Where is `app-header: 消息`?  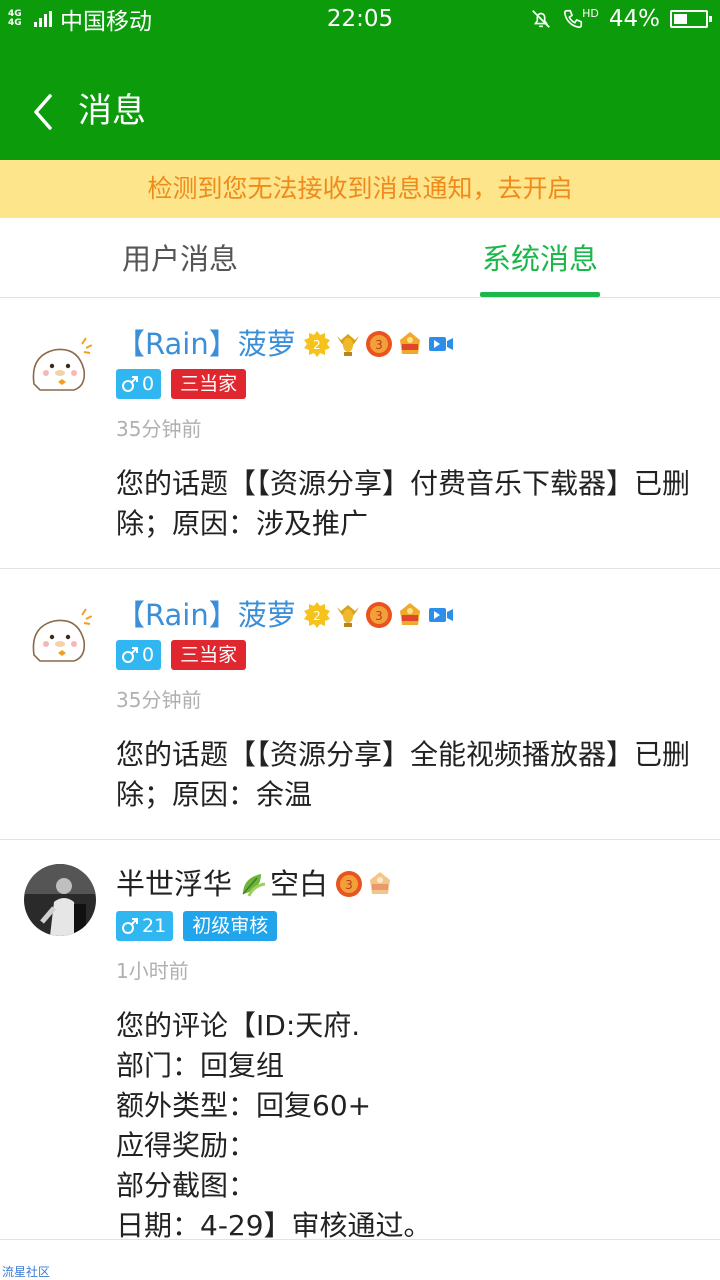
app-header: 消息 is located at coordinates (360, 99).